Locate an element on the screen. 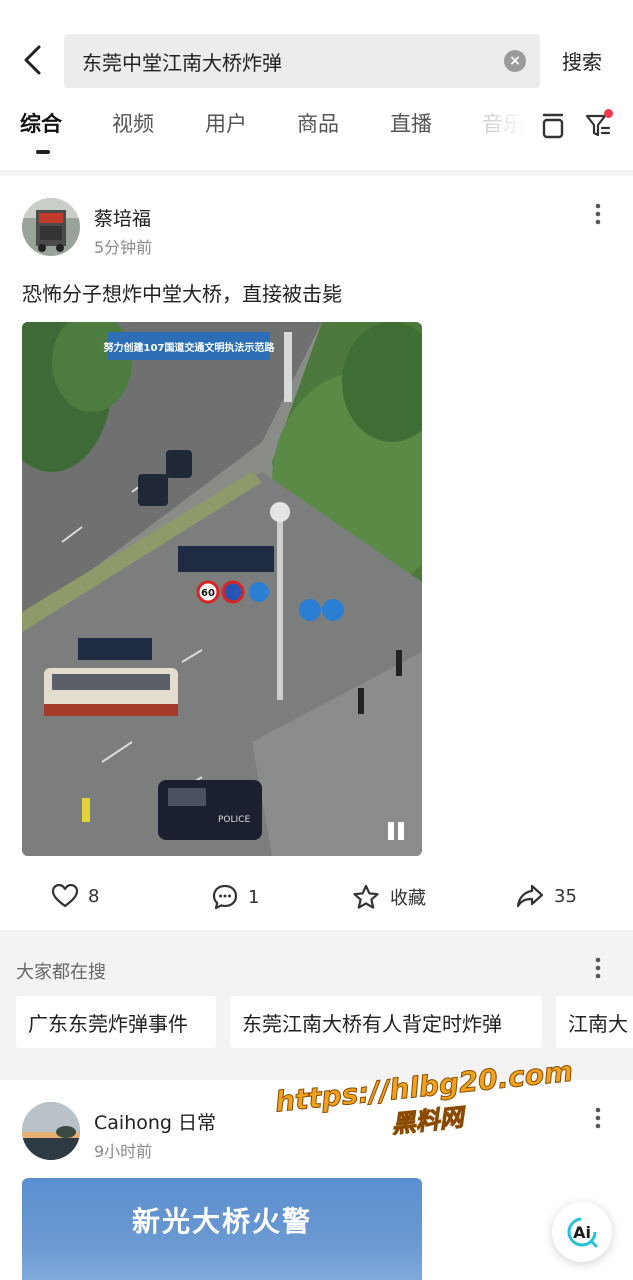 This screenshot has width=633, height=1280. comment-count: 1 is located at coordinates (254, 897).